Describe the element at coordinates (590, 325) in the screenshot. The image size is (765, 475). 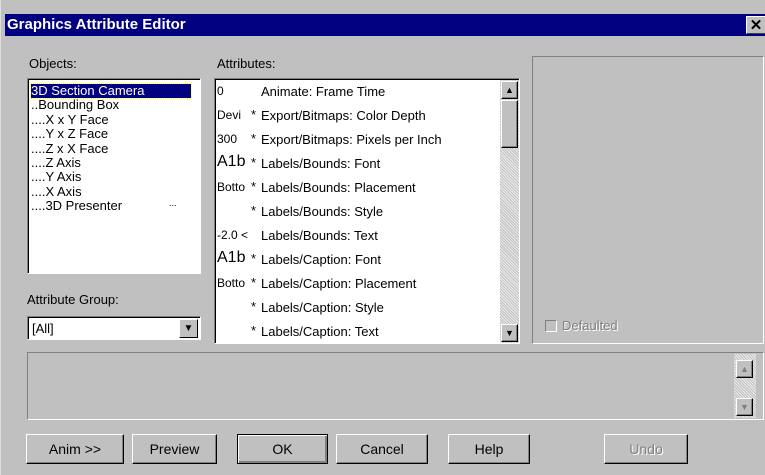
I see `defaulted-label: Defaulted` at that location.